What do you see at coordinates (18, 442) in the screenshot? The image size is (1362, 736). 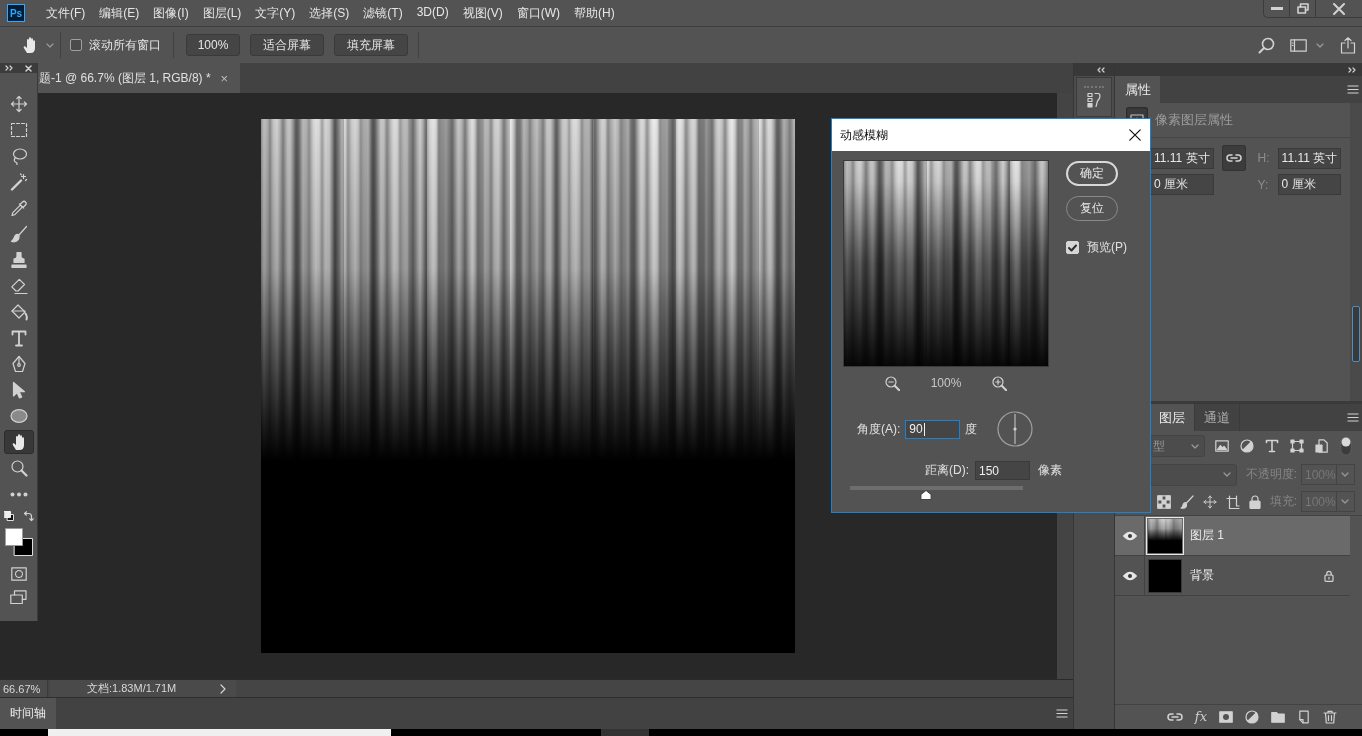 I see `tool-button` at bounding box center [18, 442].